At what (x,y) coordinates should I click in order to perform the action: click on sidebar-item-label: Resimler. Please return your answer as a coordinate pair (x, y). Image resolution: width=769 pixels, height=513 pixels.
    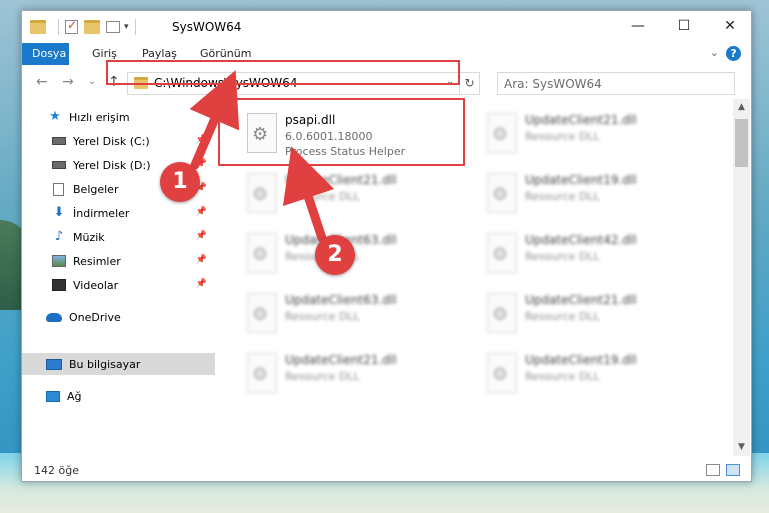
    Looking at the image, I should click on (97, 261).